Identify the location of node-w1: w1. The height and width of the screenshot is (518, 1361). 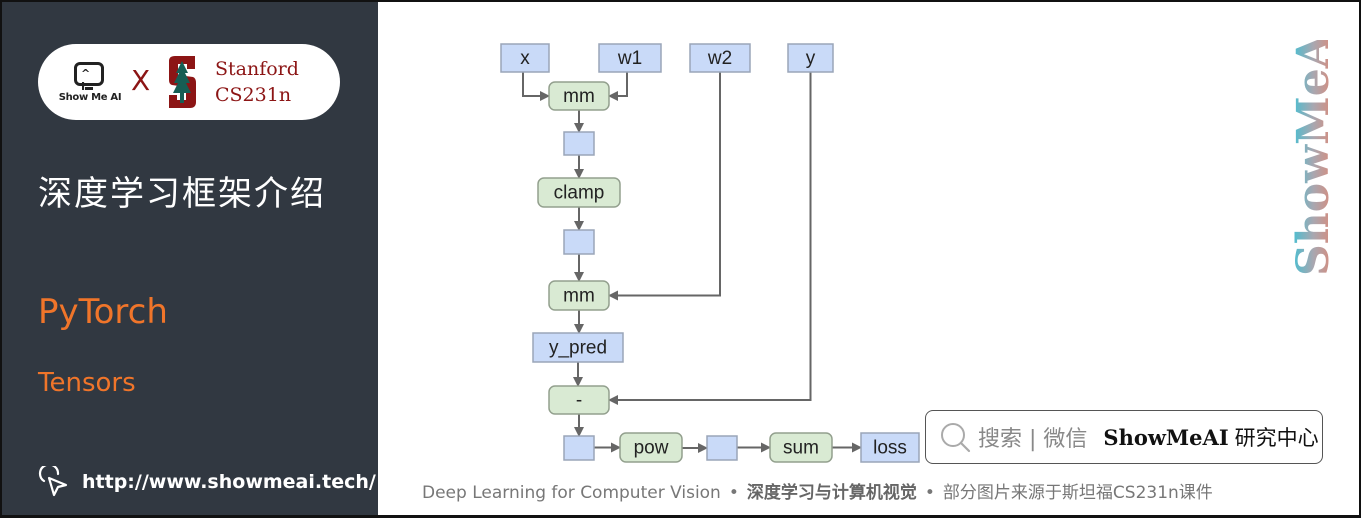
(630, 58).